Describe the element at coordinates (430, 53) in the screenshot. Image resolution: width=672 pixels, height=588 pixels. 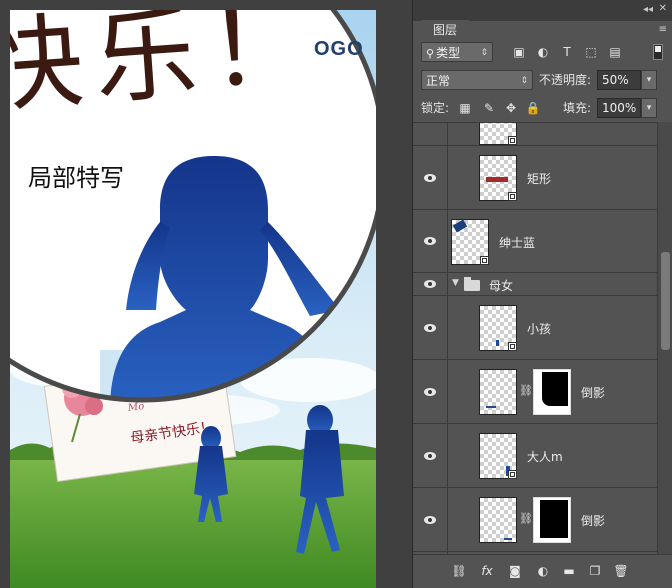
I see `search-icon: ⚲` at that location.